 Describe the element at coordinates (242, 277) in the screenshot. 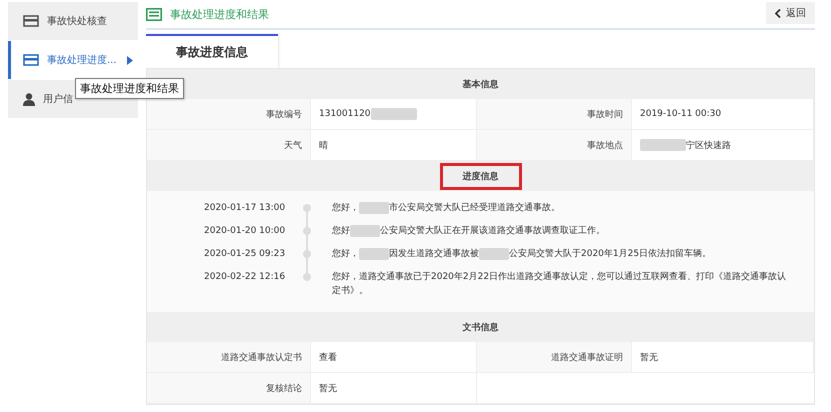

I see `entry-time: 2020-02-22 12:16` at that location.